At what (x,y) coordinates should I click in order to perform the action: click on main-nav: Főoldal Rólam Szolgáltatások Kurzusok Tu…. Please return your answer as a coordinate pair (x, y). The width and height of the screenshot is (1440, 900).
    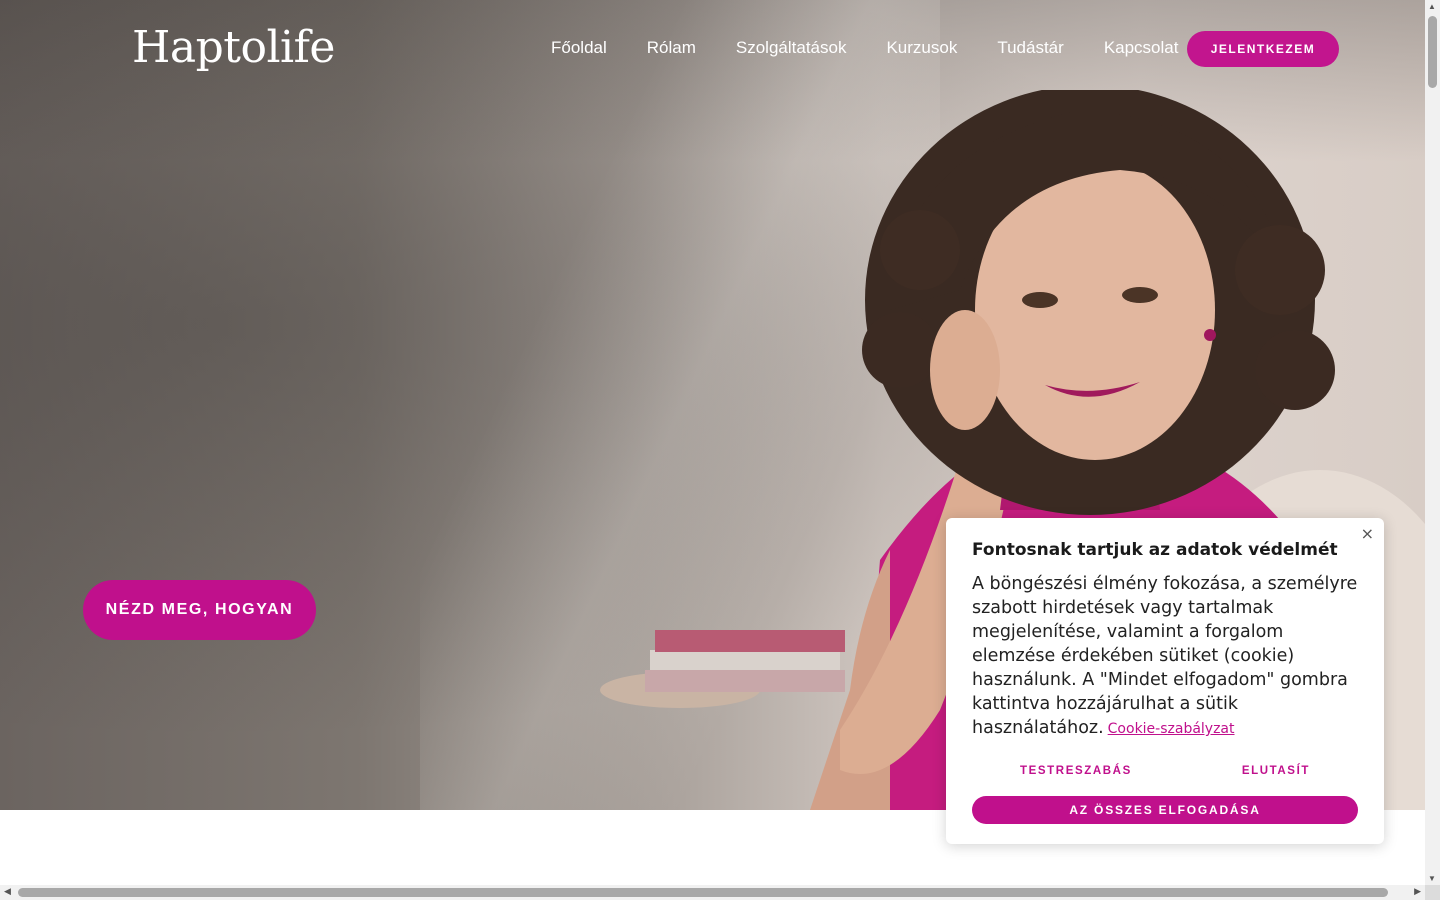
    Looking at the image, I should click on (864, 48).